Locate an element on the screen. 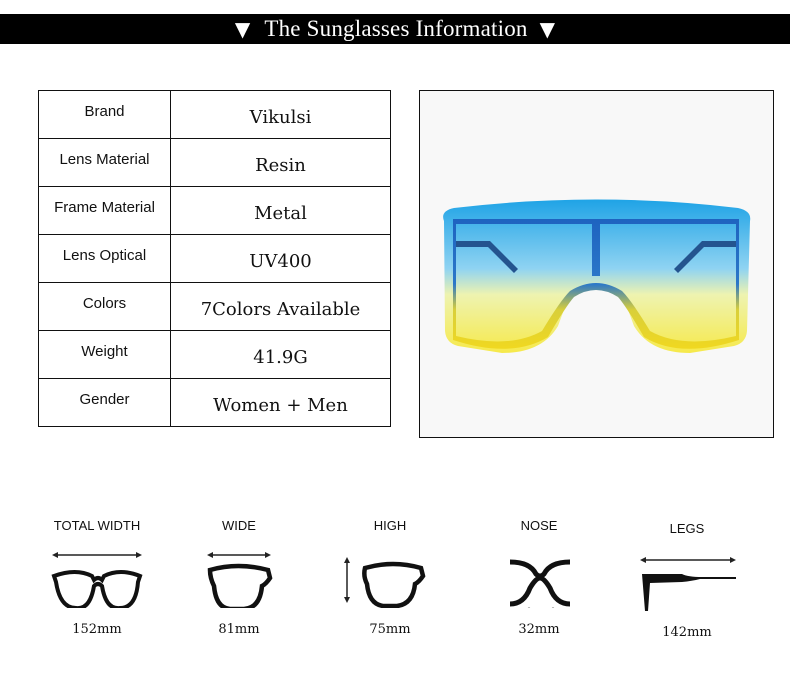 Image resolution: width=790 pixels, height=688 pixels. dimension-label: LEGS is located at coordinates (687, 528).